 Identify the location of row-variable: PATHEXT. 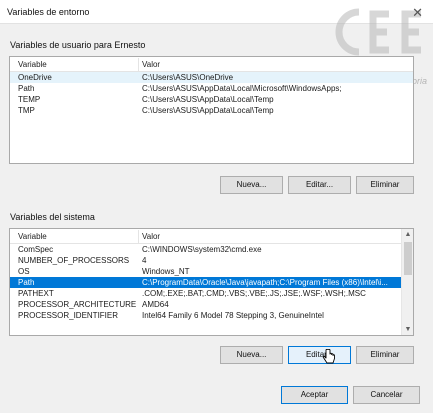
(36, 293).